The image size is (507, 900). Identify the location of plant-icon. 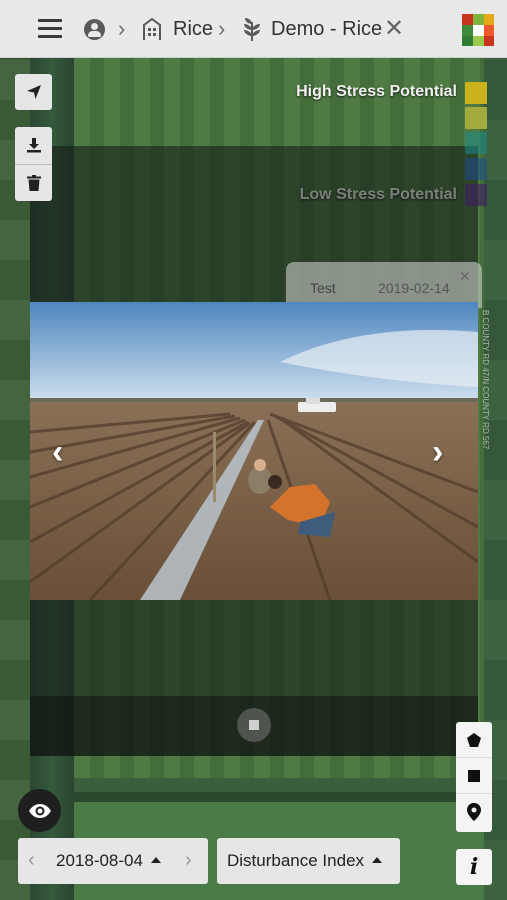
(252, 29).